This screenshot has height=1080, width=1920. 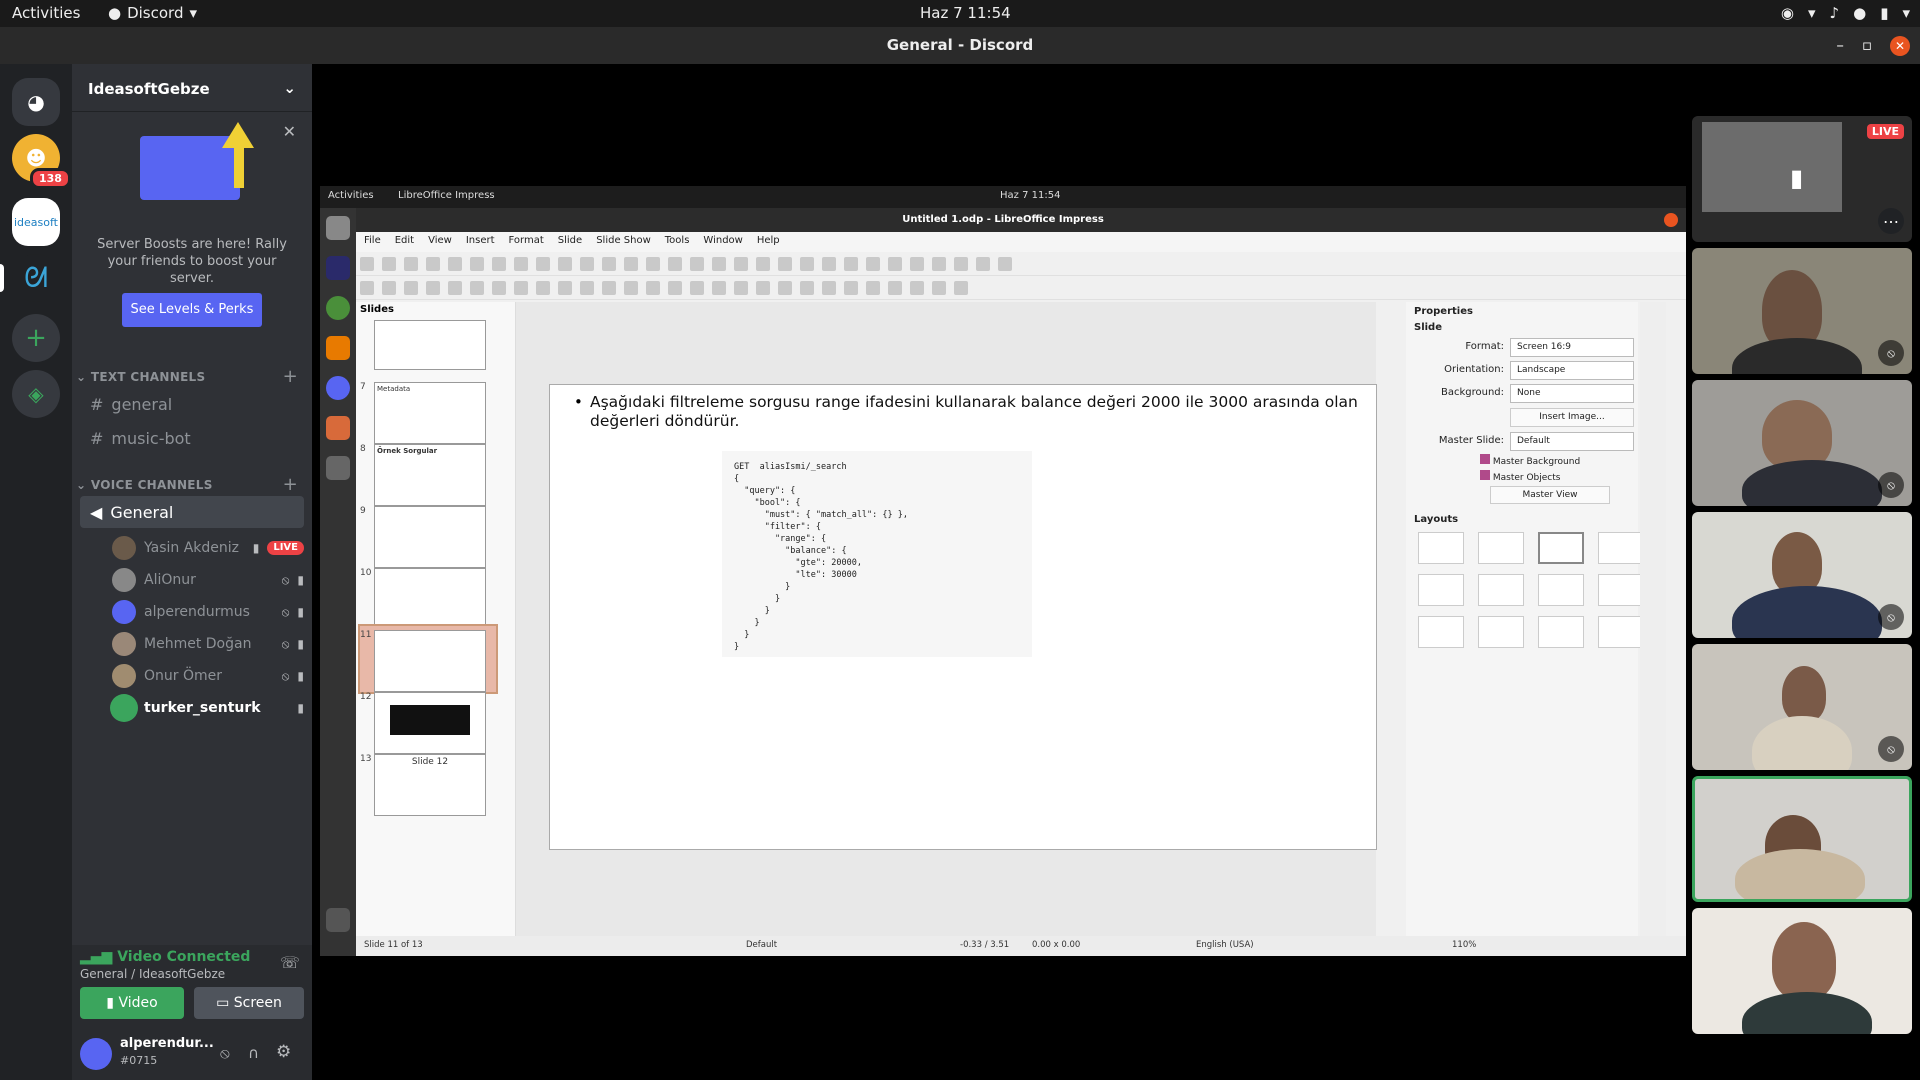 I want to click on discord-dock-icon, so click(x=338, y=388).